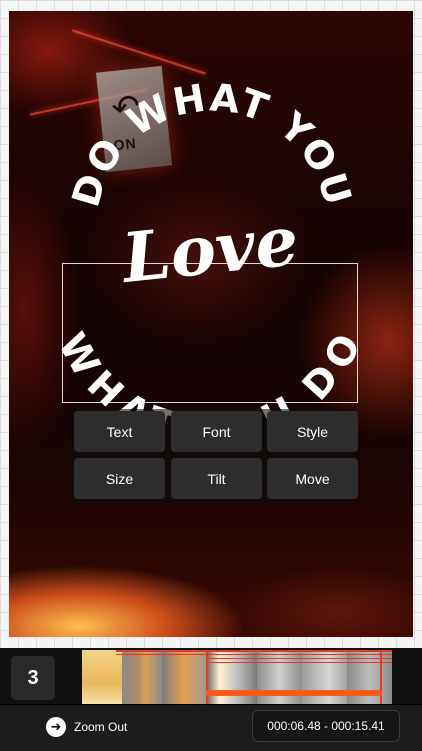 The image size is (422, 751). Describe the element at coordinates (214, 456) in the screenshot. I see `edit-menu: Text Font Style Size Tilt Move` at that location.